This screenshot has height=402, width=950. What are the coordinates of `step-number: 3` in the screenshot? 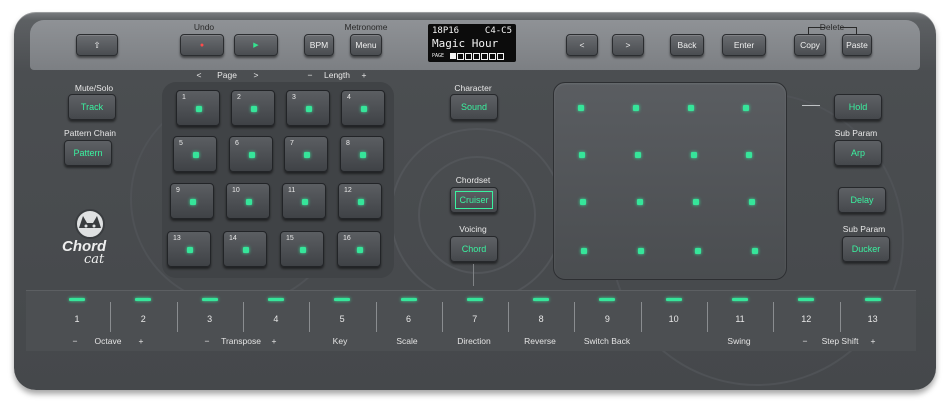 It's located at (210, 319).